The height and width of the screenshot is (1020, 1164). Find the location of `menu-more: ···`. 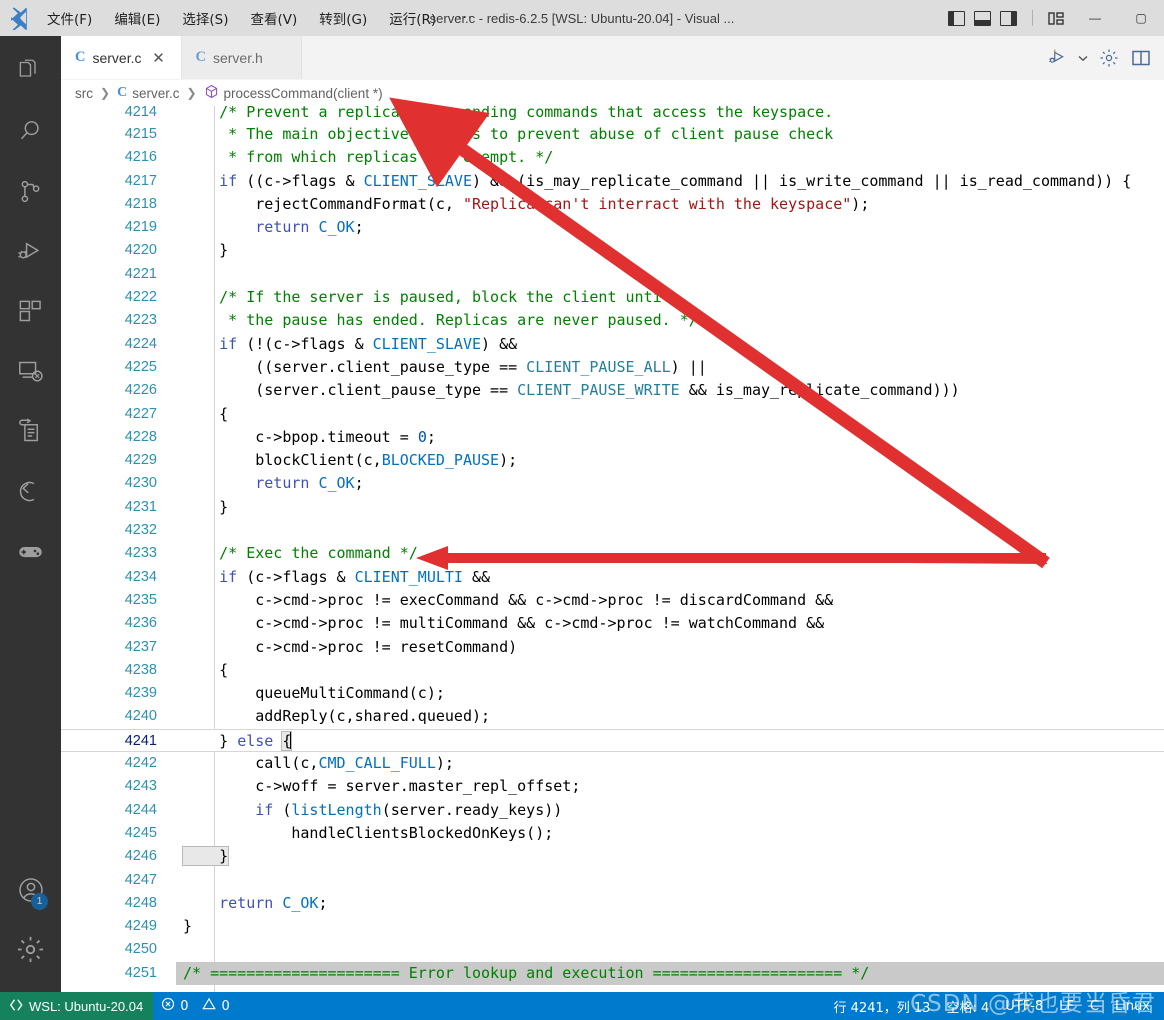

menu-more: ··· is located at coordinates (465, 18).